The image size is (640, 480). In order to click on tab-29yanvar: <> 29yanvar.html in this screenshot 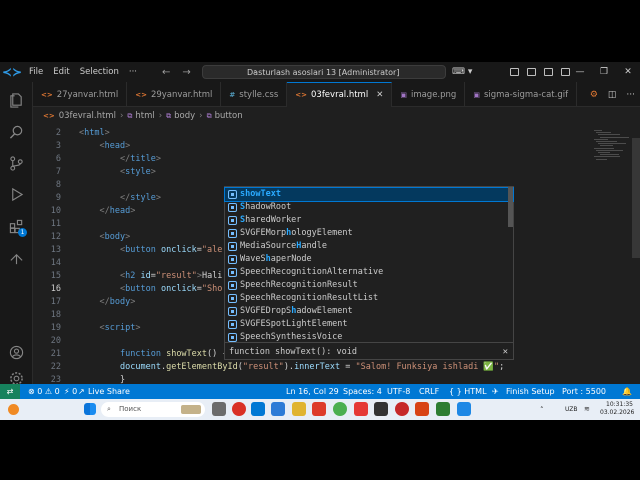, I will do `click(174, 94)`.